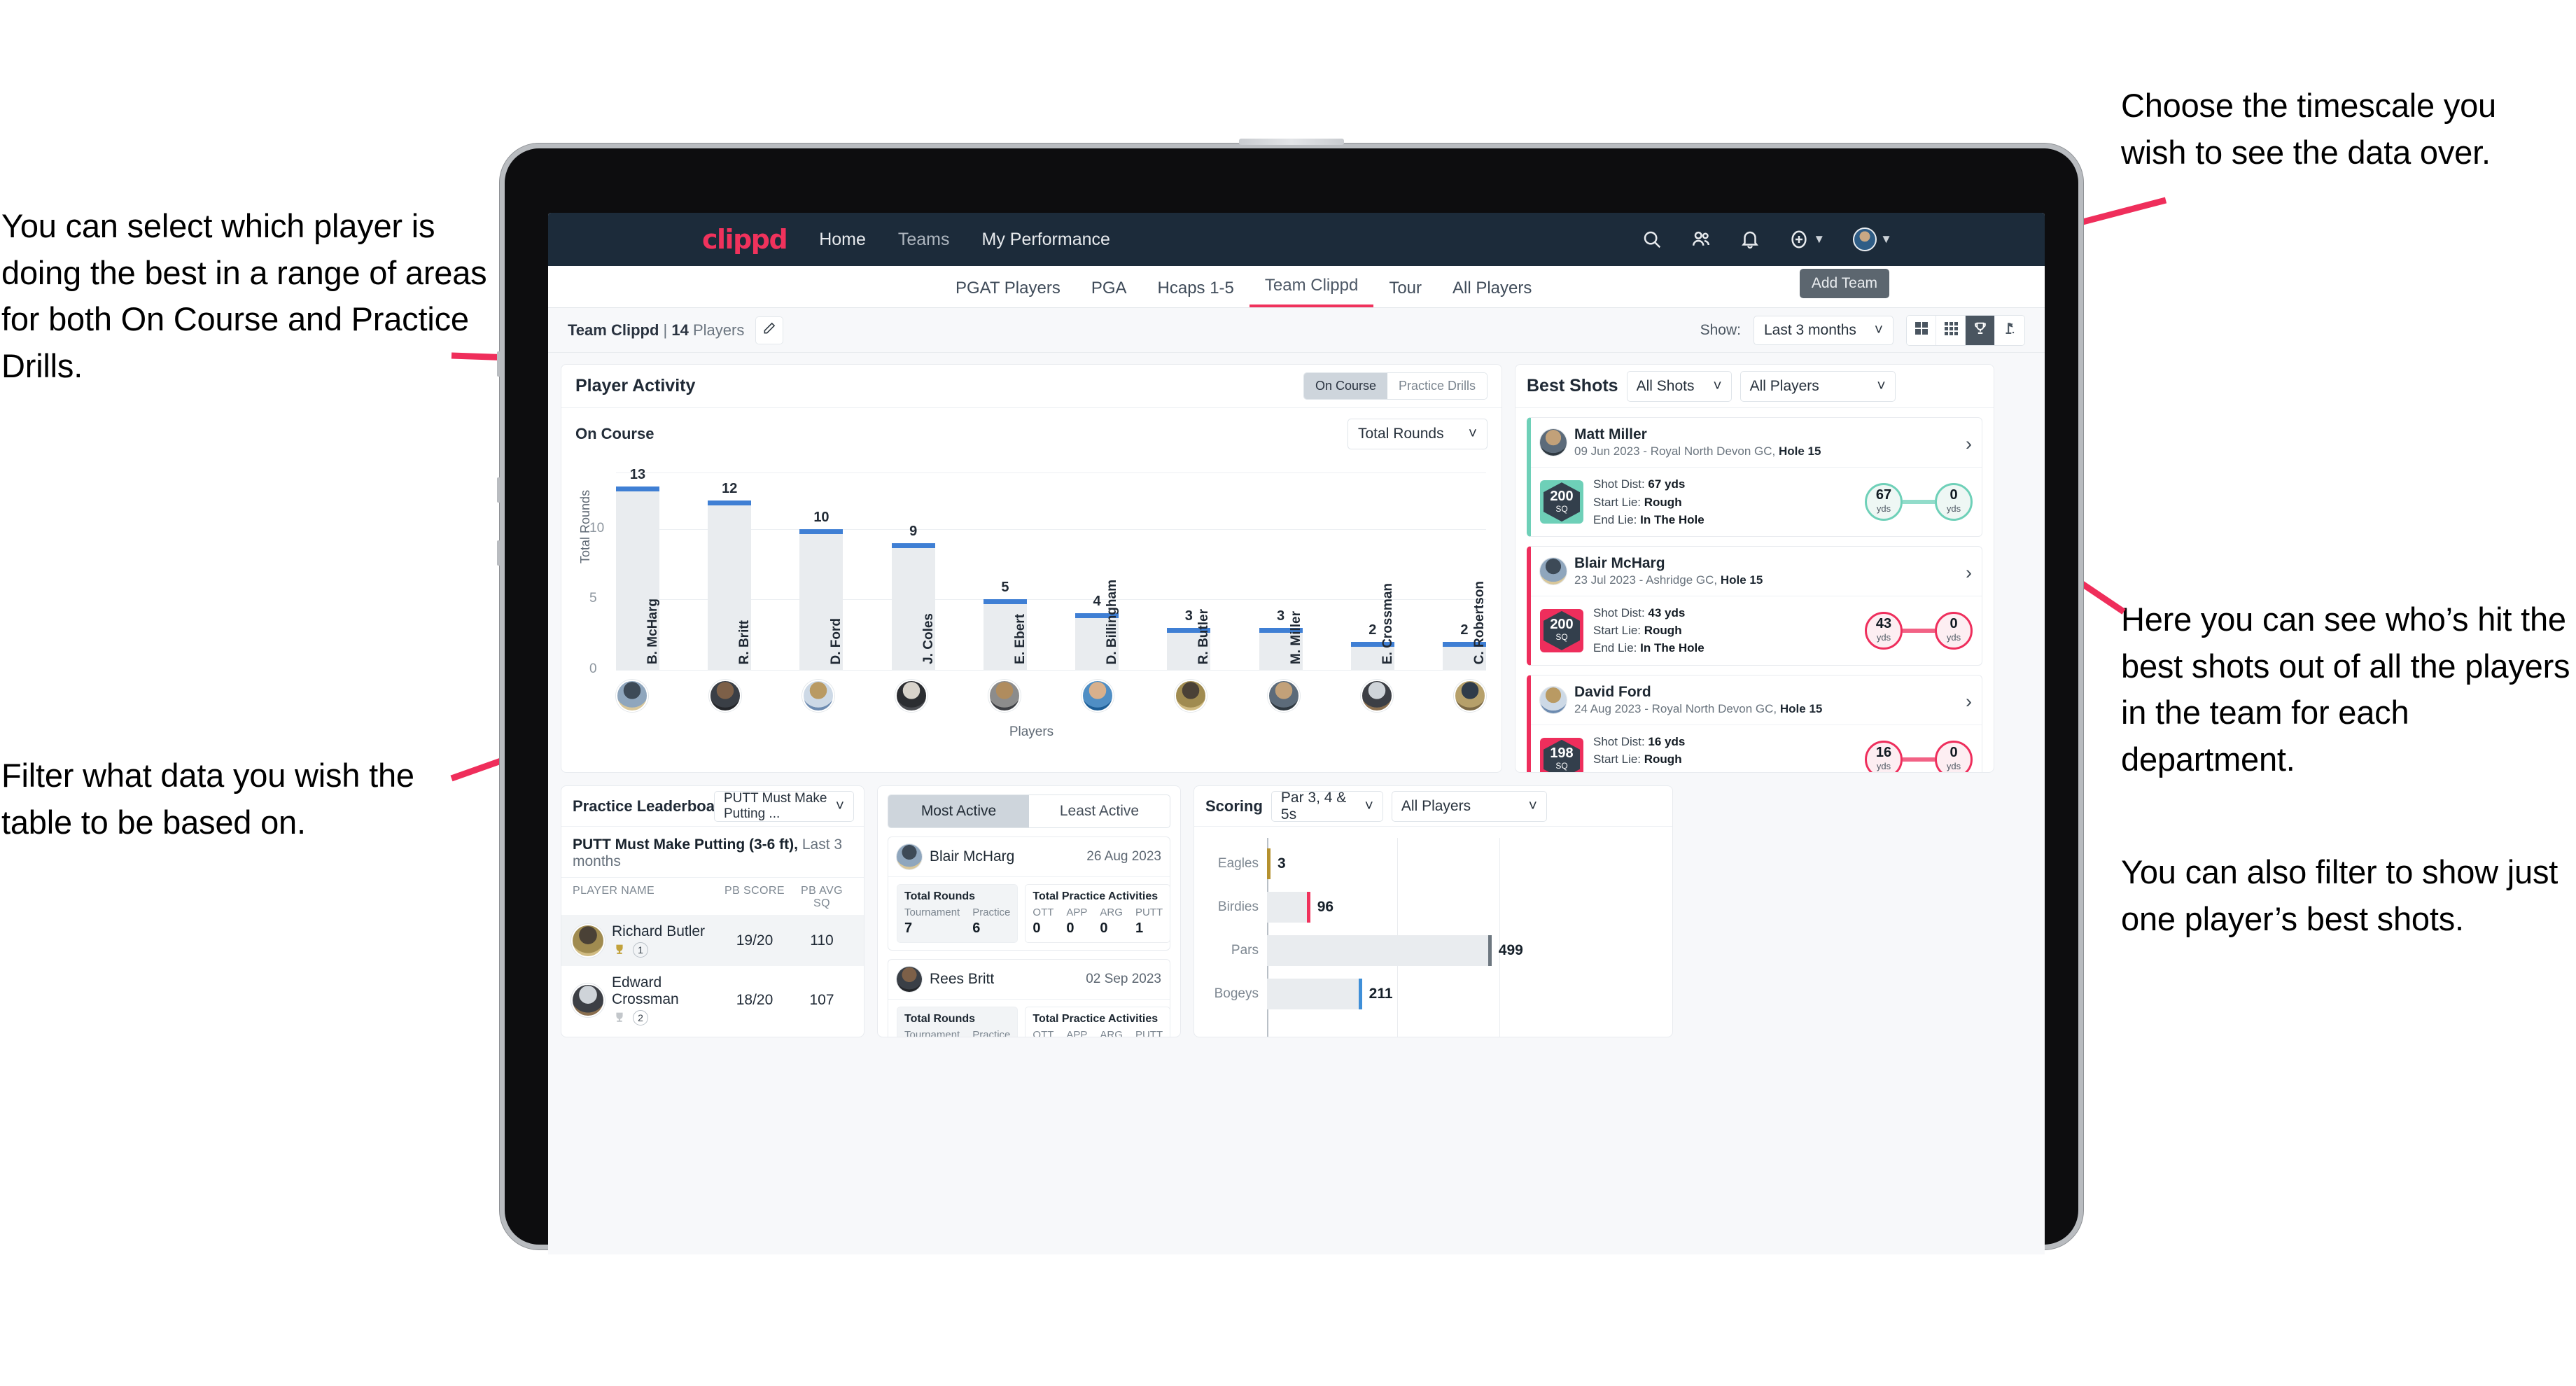  Describe the element at coordinates (1372, 626) in the screenshot. I see `chart-bar-column: 2 E. Crossman` at that location.